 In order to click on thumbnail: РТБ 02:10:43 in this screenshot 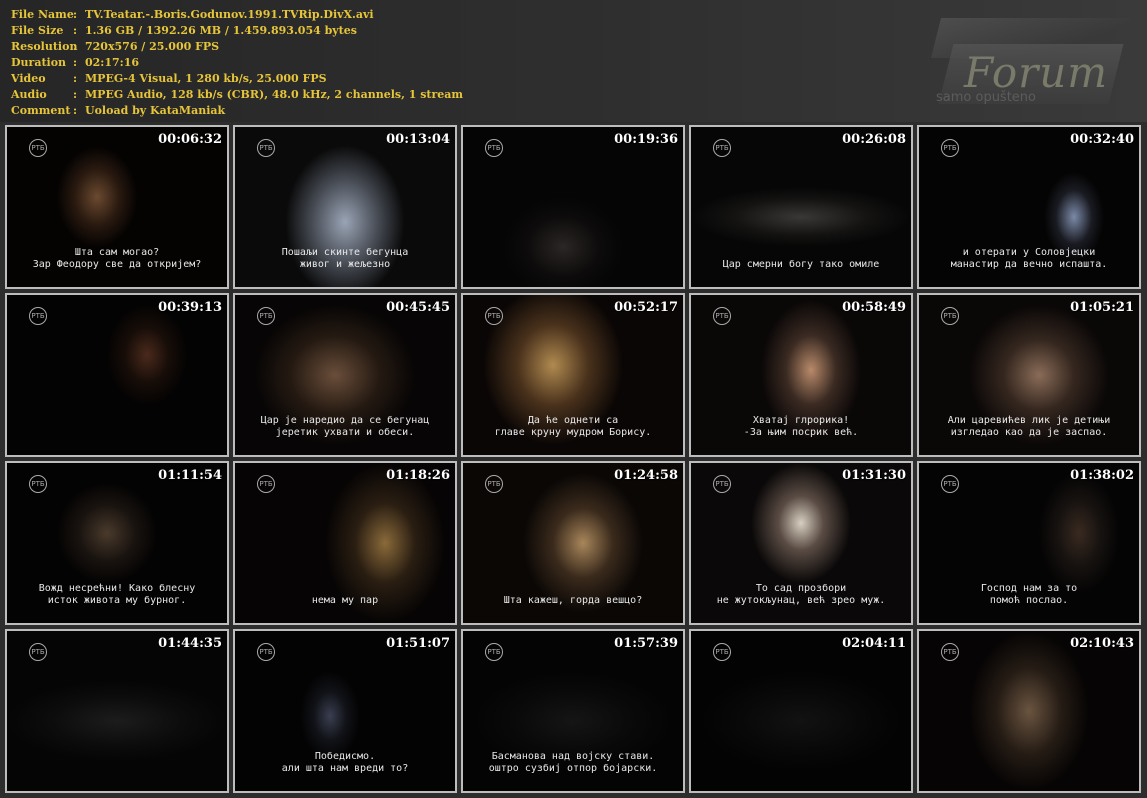, I will do `click(1029, 711)`.